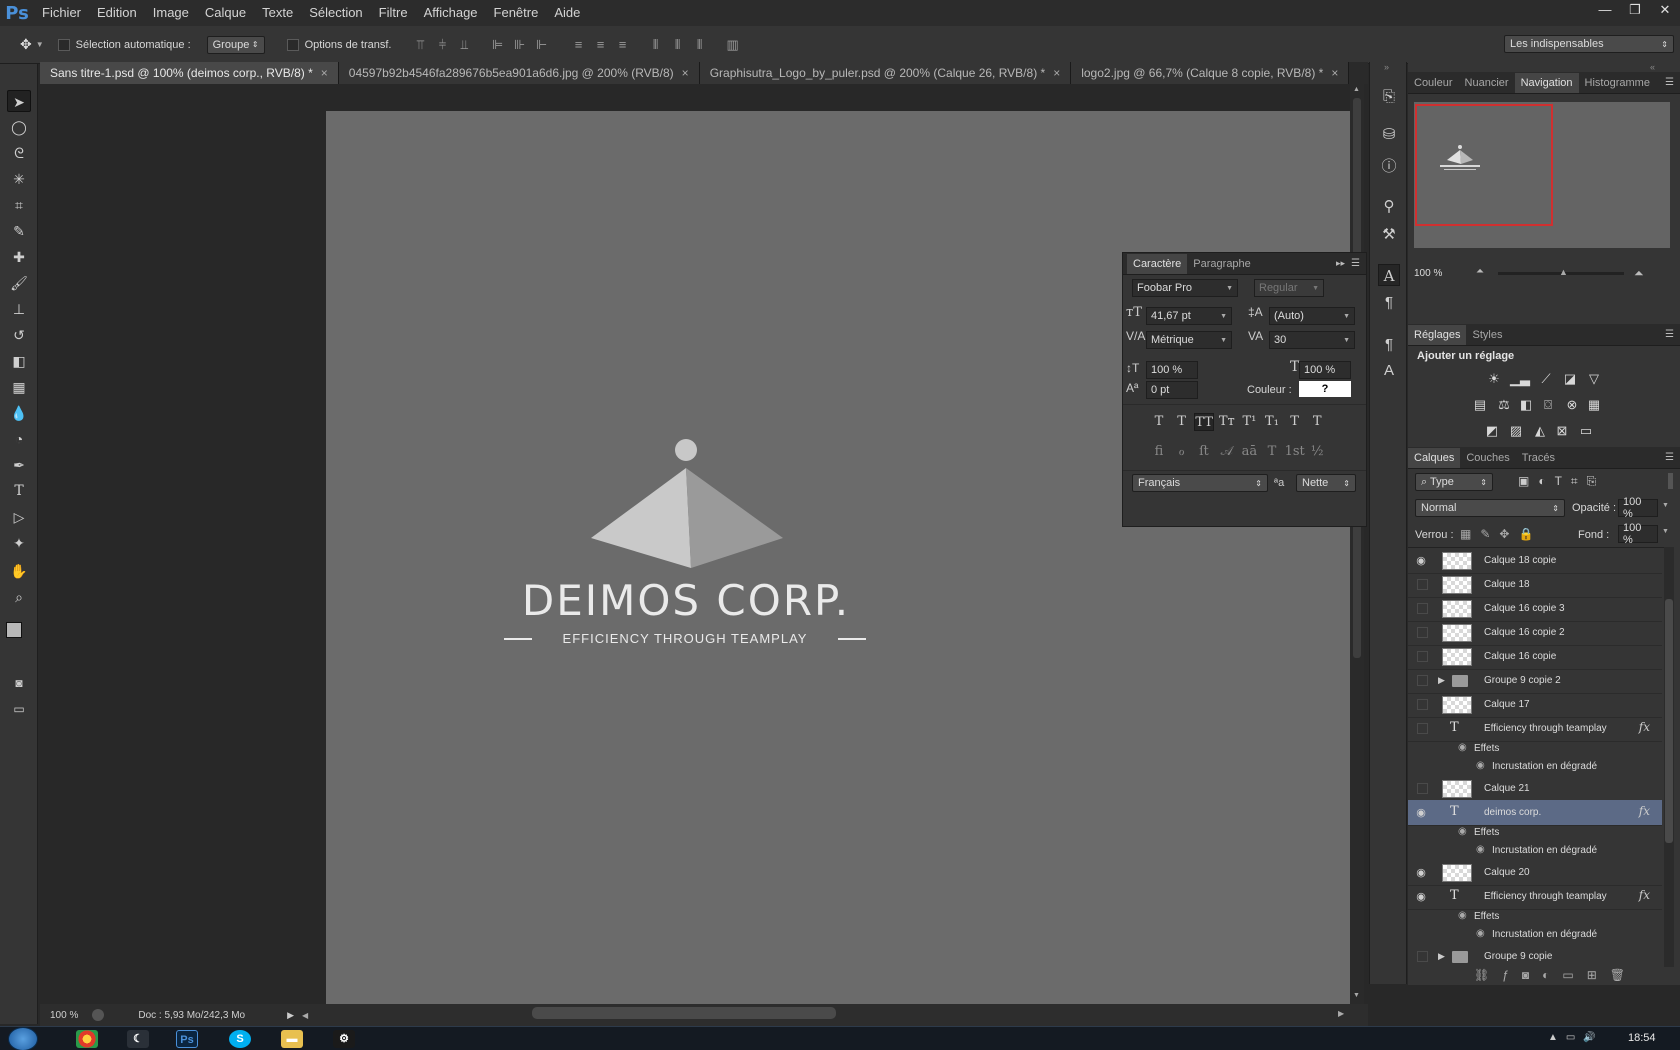 This screenshot has height=1050, width=1680. Describe the element at coordinates (19, 153) in the screenshot. I see `lasso-icon: ᘓ` at that location.